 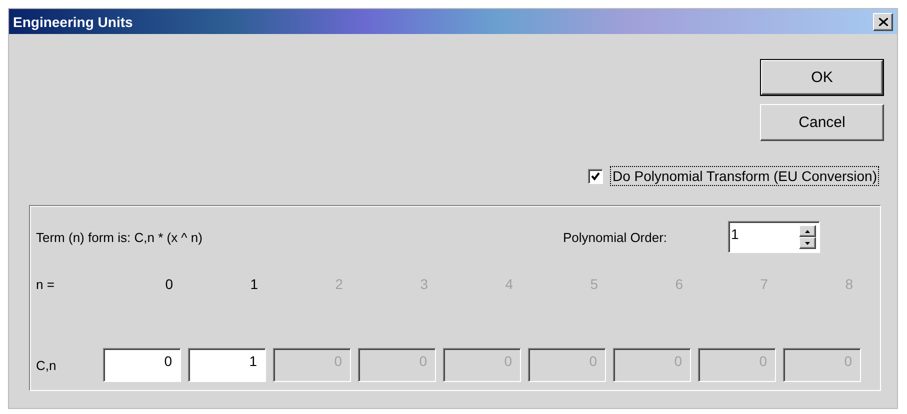 What do you see at coordinates (596, 176) in the screenshot?
I see `checkbox` at bounding box center [596, 176].